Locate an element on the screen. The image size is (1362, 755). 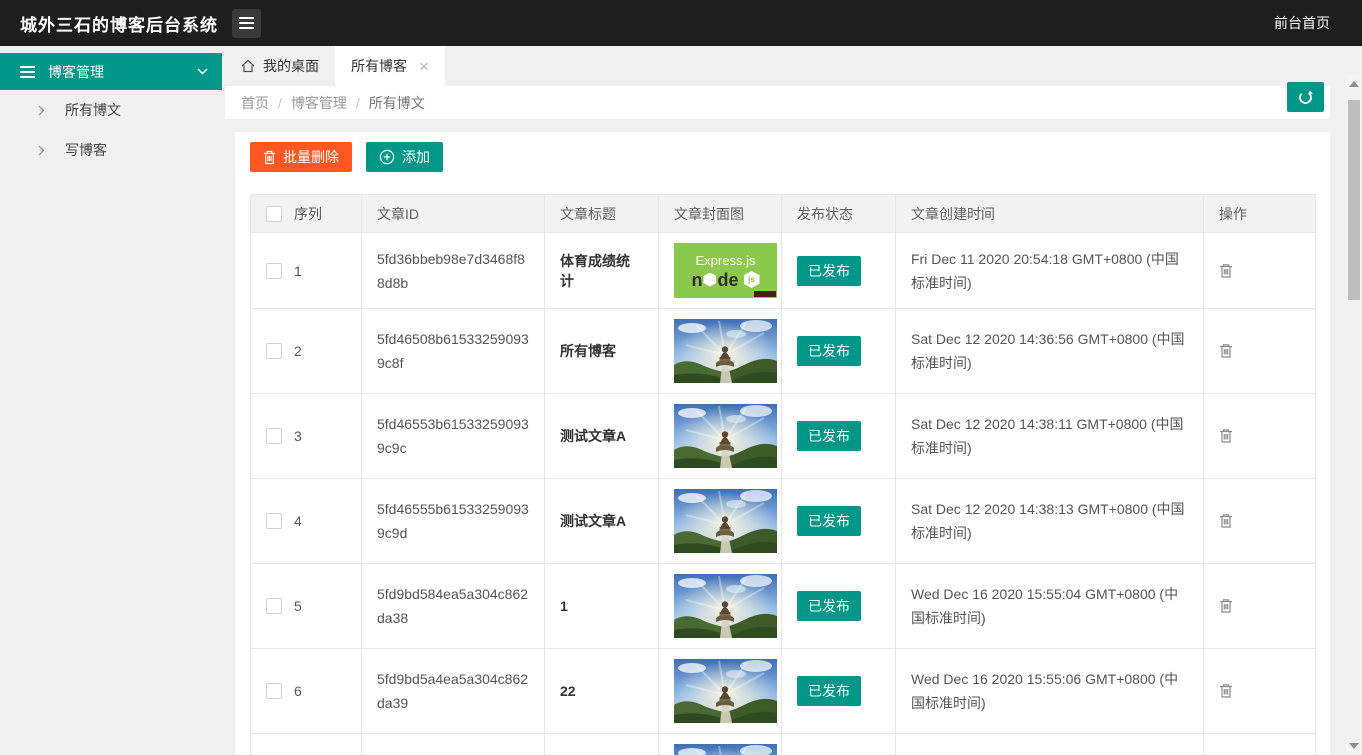
article-id is located at coordinates (453, 744).